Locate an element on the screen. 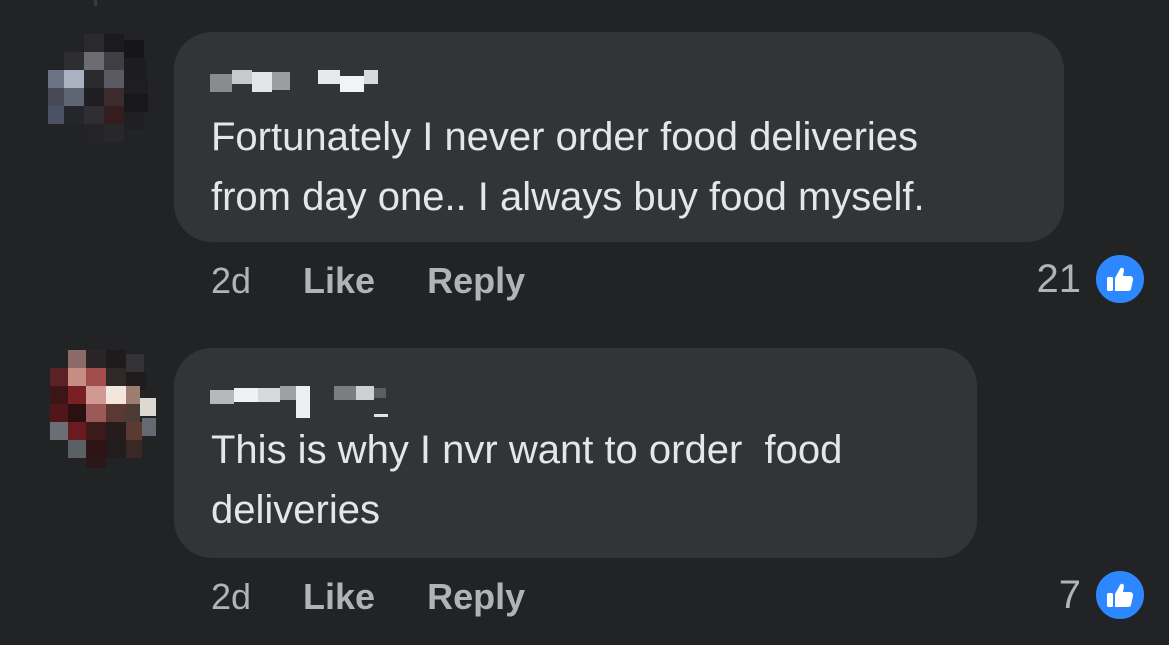  reaction-summary: 21 is located at coordinates (1091, 279).